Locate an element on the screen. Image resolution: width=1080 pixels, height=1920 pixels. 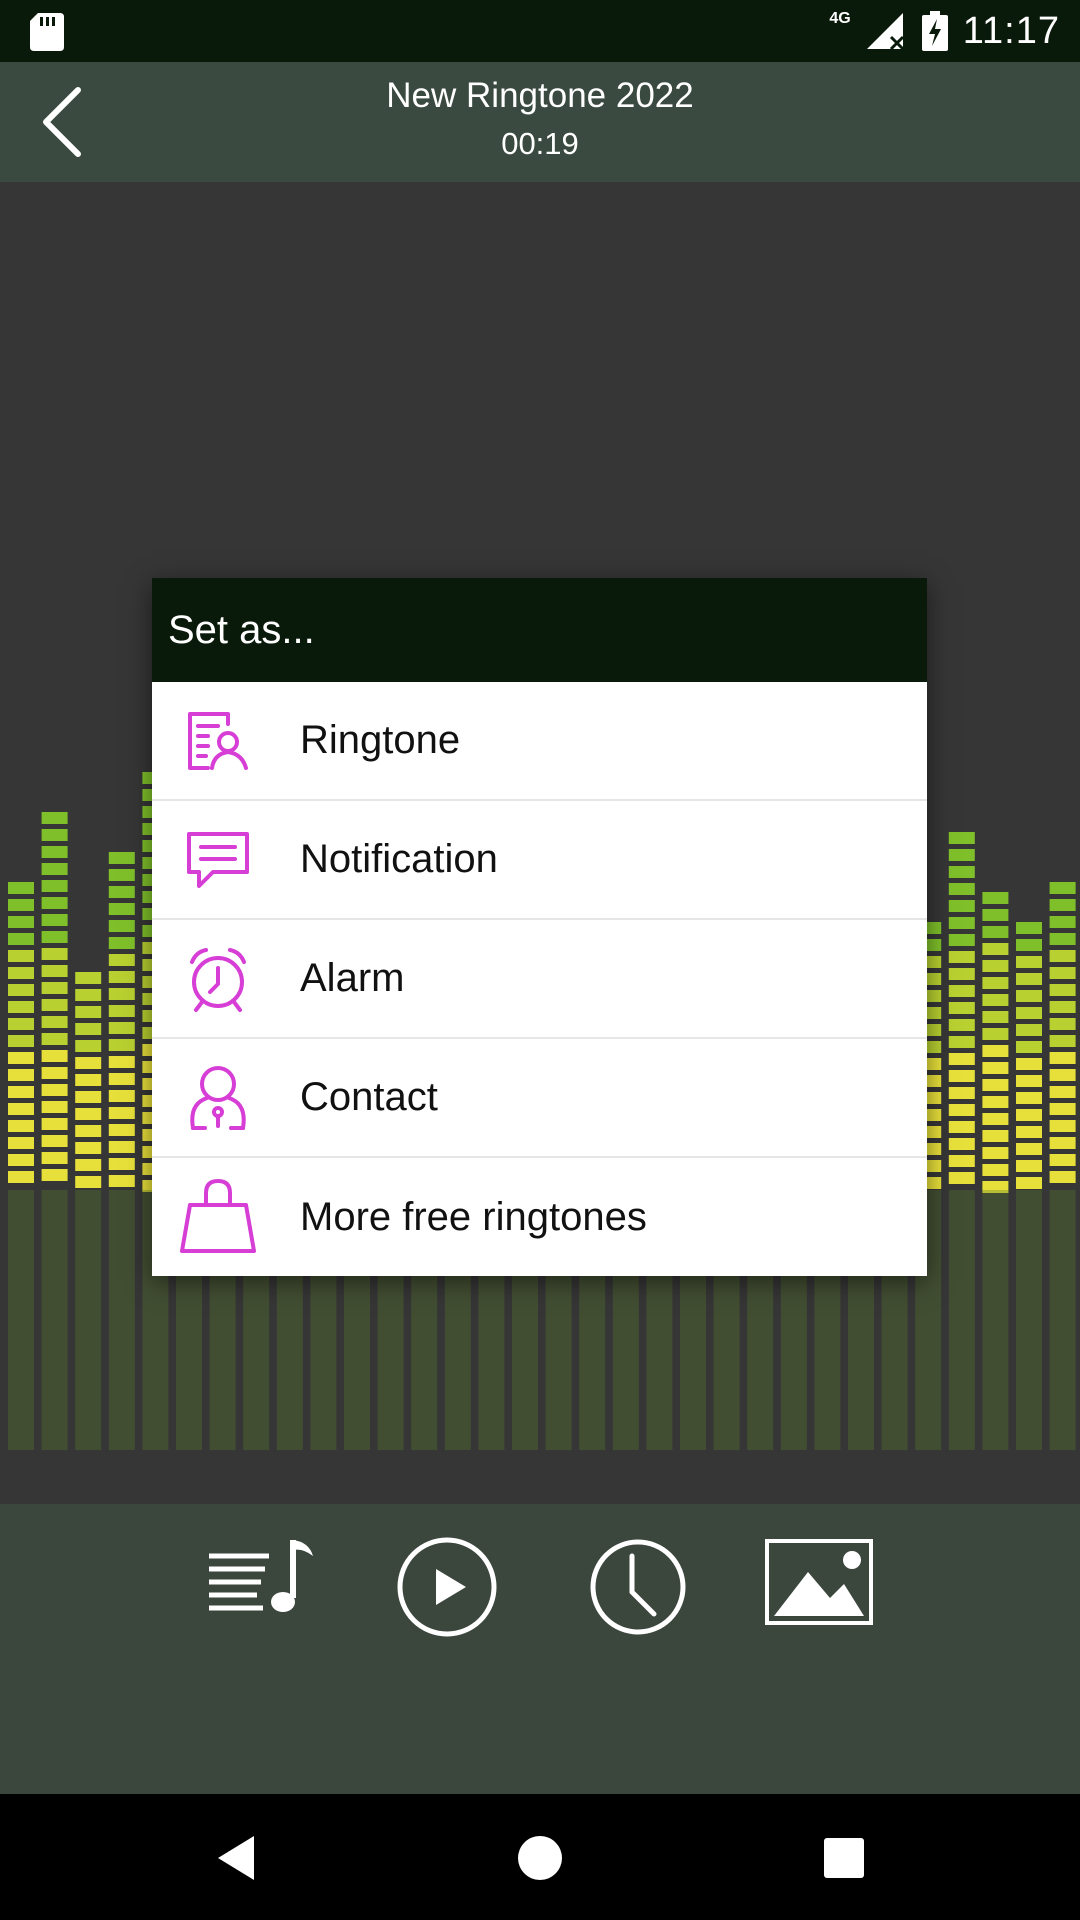
signal-icon is located at coordinates (885, 32).